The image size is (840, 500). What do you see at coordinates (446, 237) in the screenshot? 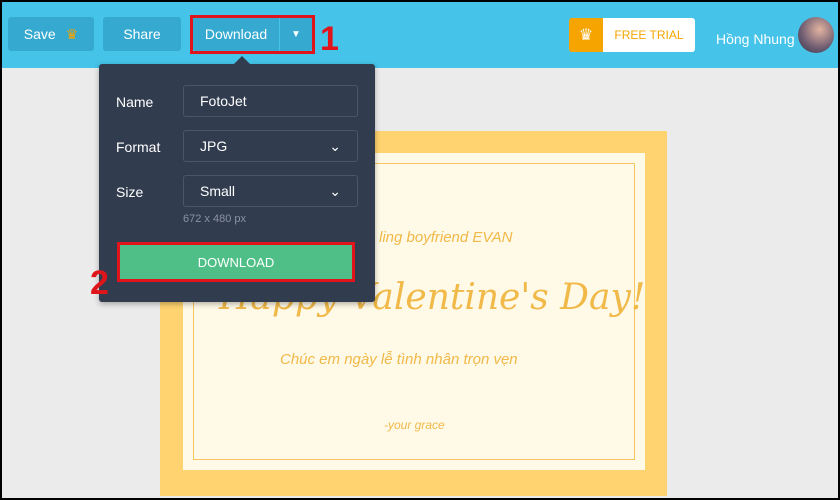
I see `card-line1: ling boyfriend EVAN` at bounding box center [446, 237].